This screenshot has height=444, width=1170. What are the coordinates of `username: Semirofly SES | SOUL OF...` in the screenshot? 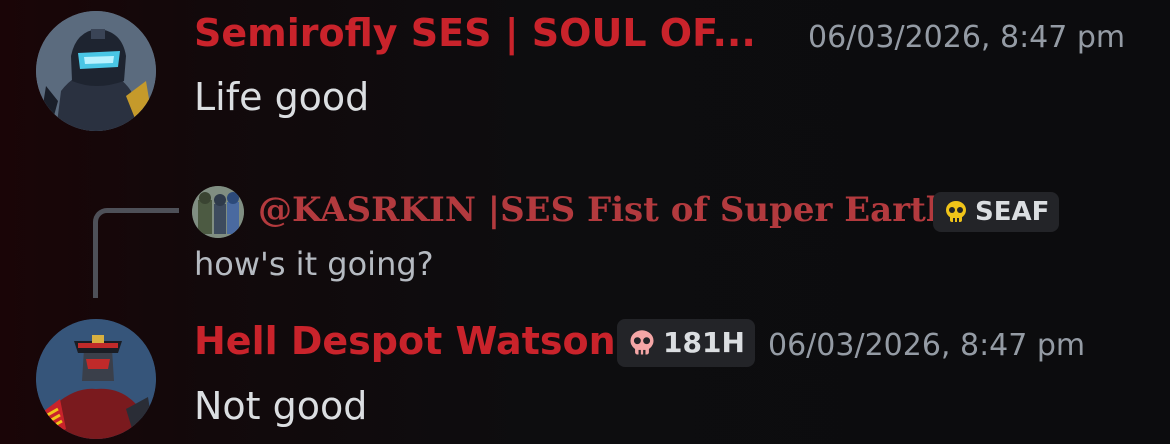 It's located at (475, 33).